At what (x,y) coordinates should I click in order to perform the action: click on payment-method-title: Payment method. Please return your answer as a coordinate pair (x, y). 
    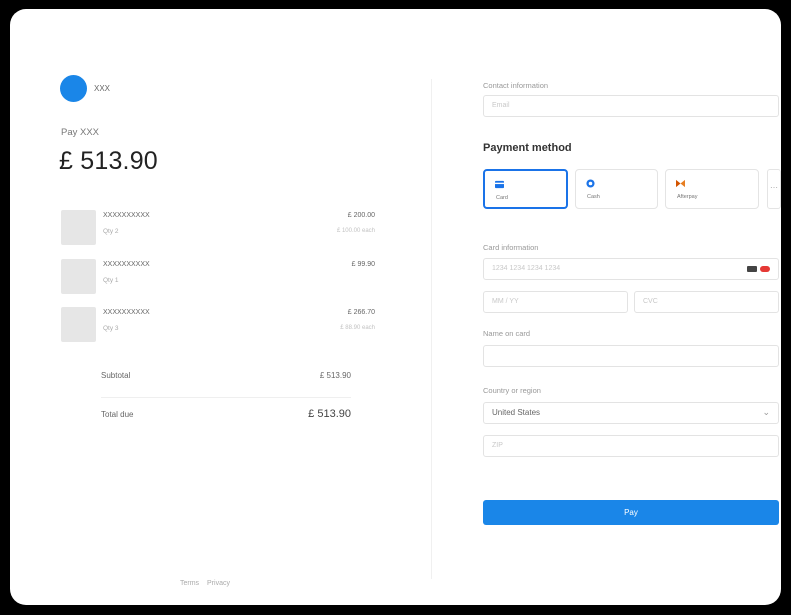
    Looking at the image, I should click on (527, 148).